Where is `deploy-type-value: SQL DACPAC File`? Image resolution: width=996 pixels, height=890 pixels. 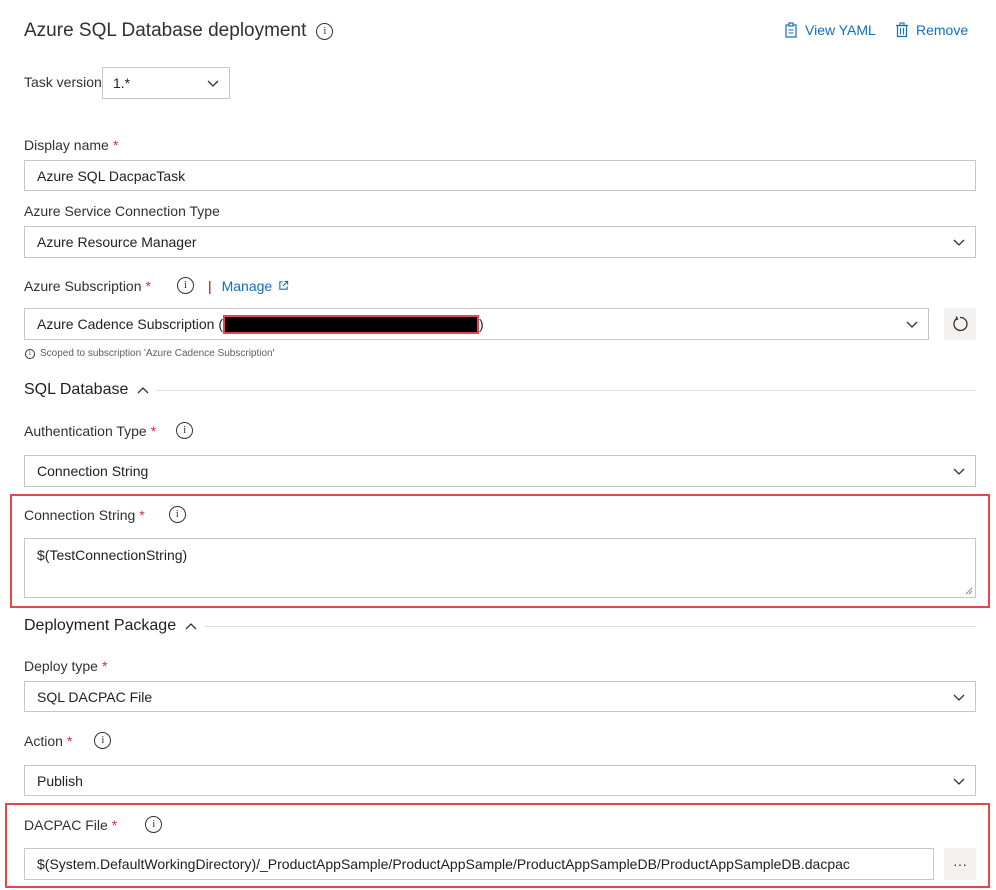 deploy-type-value: SQL DACPAC File is located at coordinates (95, 696).